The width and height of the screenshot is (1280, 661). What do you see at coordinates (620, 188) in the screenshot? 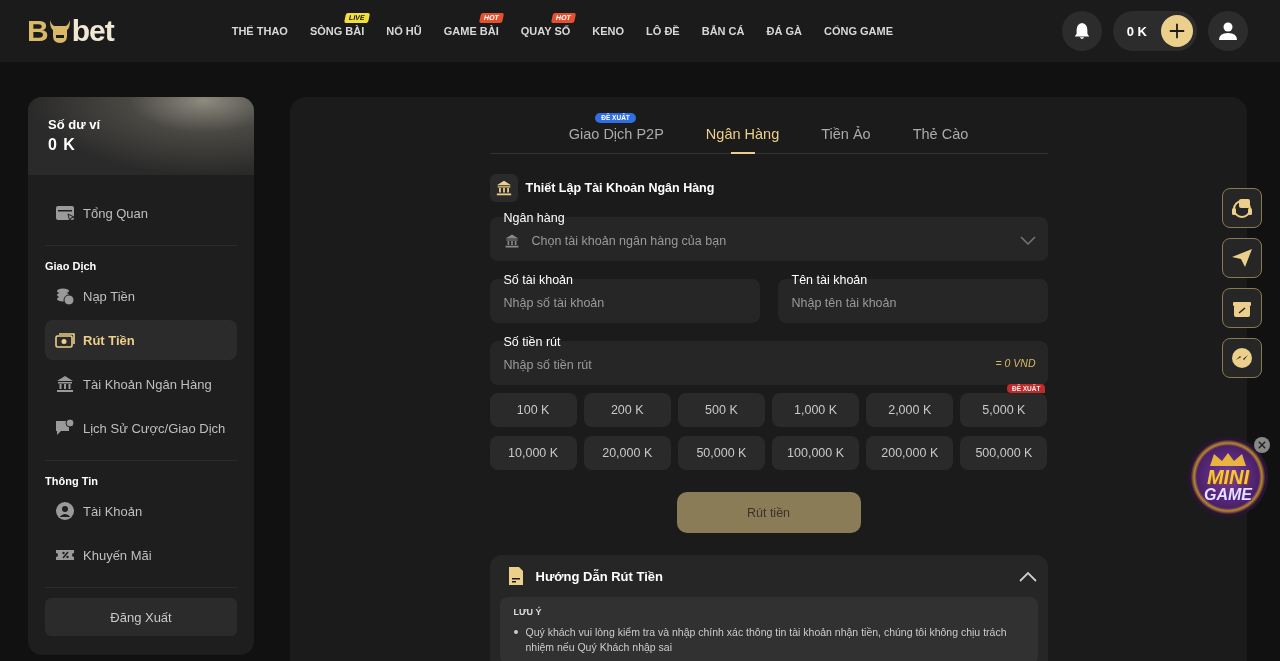
I see `form-title: Thiết Lập Tài Khoản Ngân Hàng` at bounding box center [620, 188].